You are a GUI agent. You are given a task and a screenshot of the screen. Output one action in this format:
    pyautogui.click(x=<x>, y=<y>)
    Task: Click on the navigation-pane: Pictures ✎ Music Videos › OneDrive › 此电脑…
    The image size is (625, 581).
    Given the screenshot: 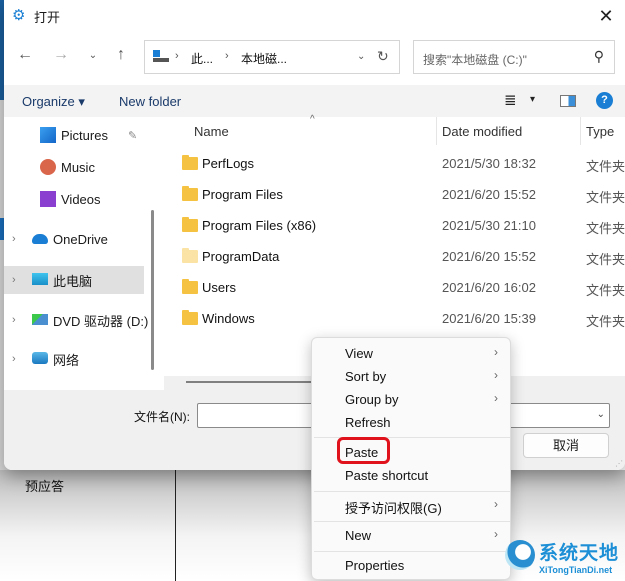 What is the action you would take?
    pyautogui.click(x=76, y=253)
    